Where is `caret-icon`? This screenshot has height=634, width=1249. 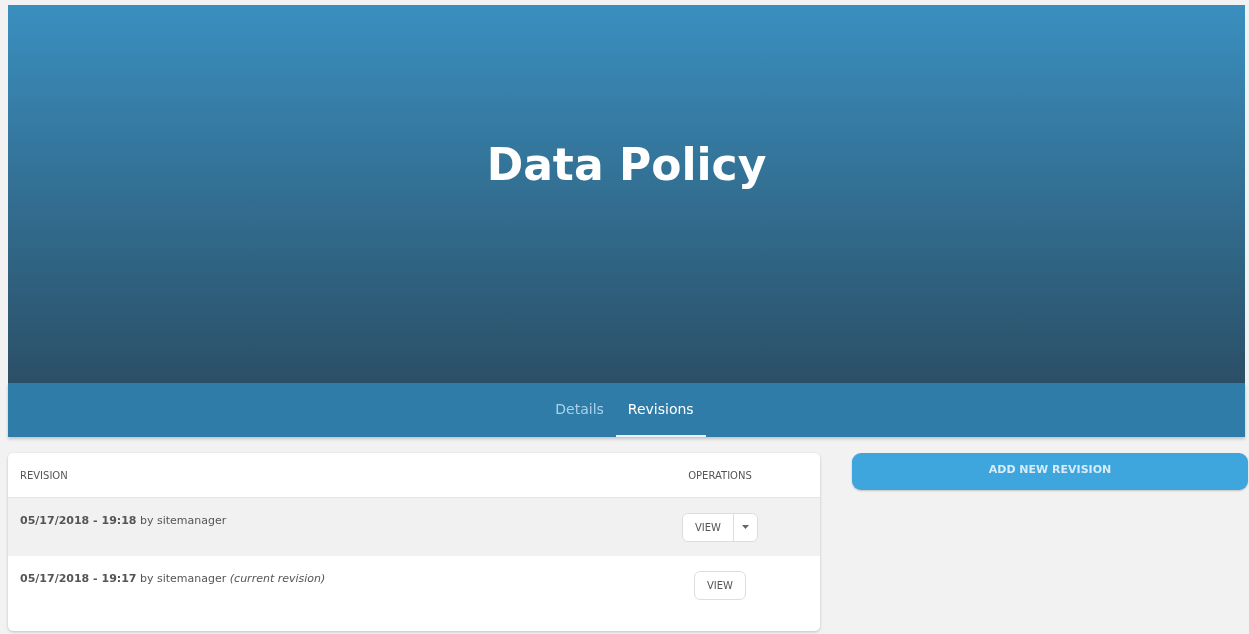 caret-icon is located at coordinates (745, 527).